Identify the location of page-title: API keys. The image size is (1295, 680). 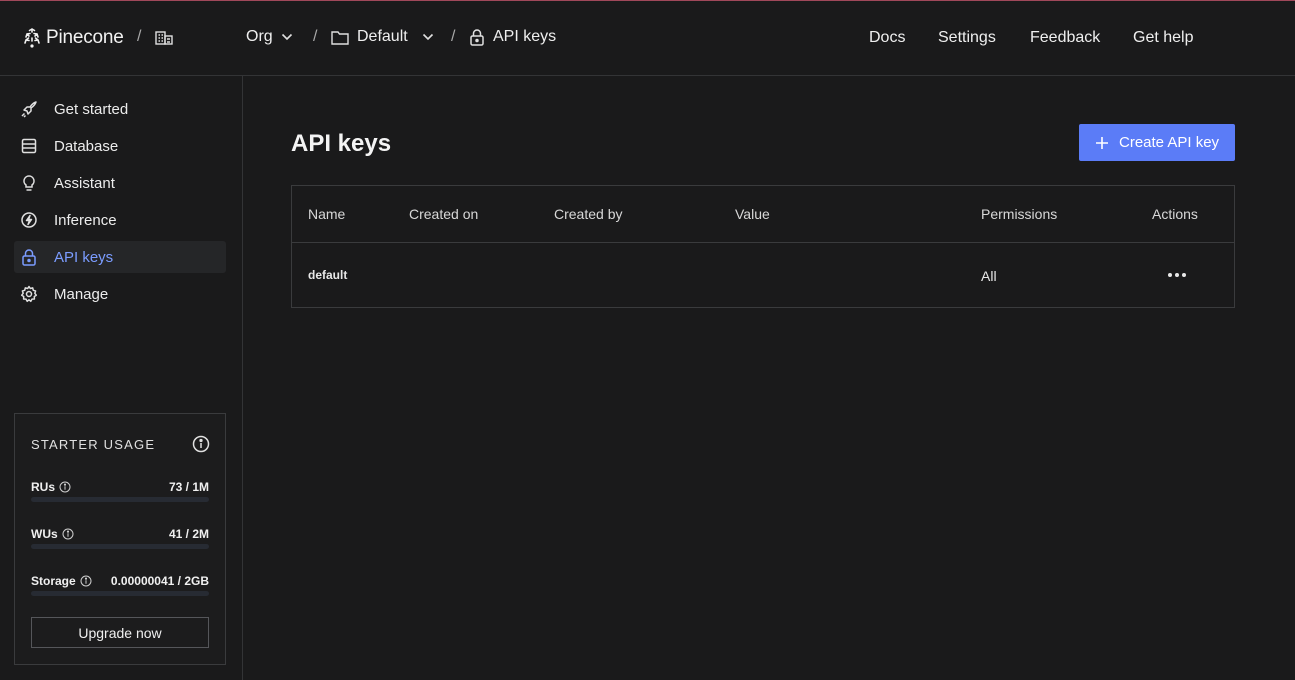
(341, 143).